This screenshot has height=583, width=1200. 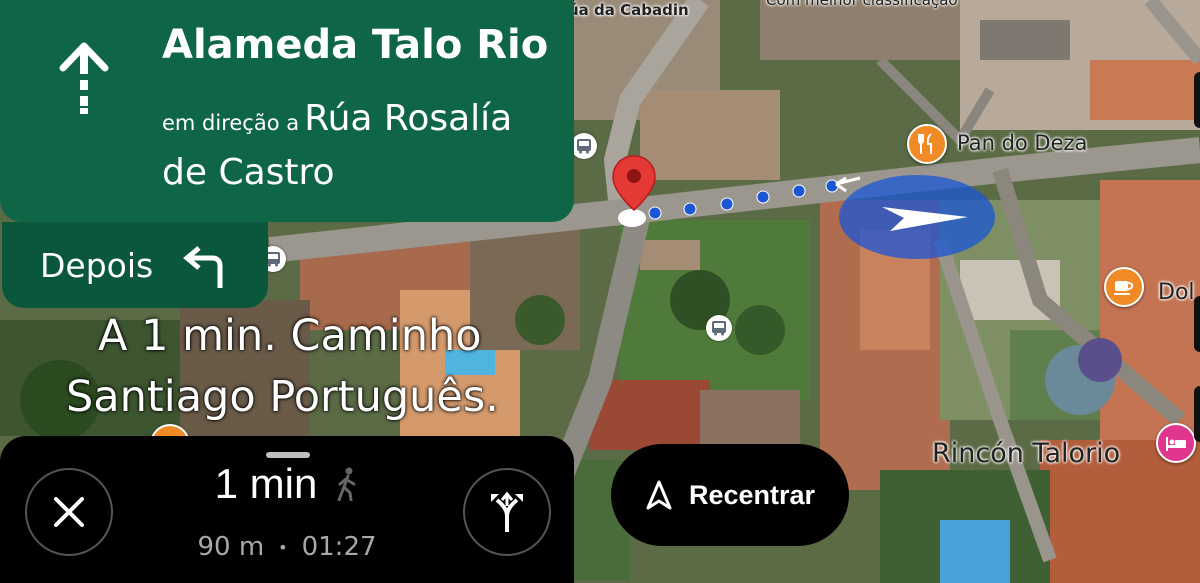 What do you see at coordinates (203, 267) in the screenshot?
I see `turn-left-icon` at bounding box center [203, 267].